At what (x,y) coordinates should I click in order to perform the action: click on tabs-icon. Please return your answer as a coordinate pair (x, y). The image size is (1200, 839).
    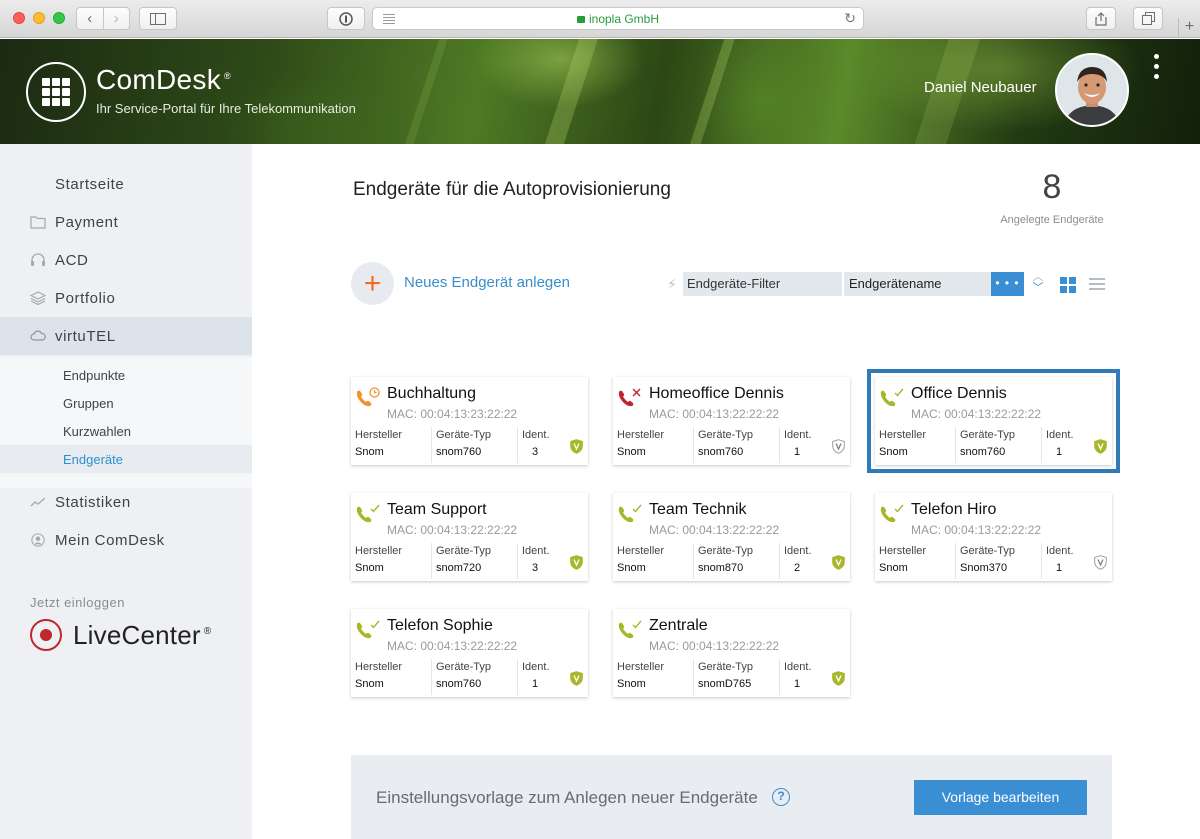
    Looking at the image, I should click on (1148, 18).